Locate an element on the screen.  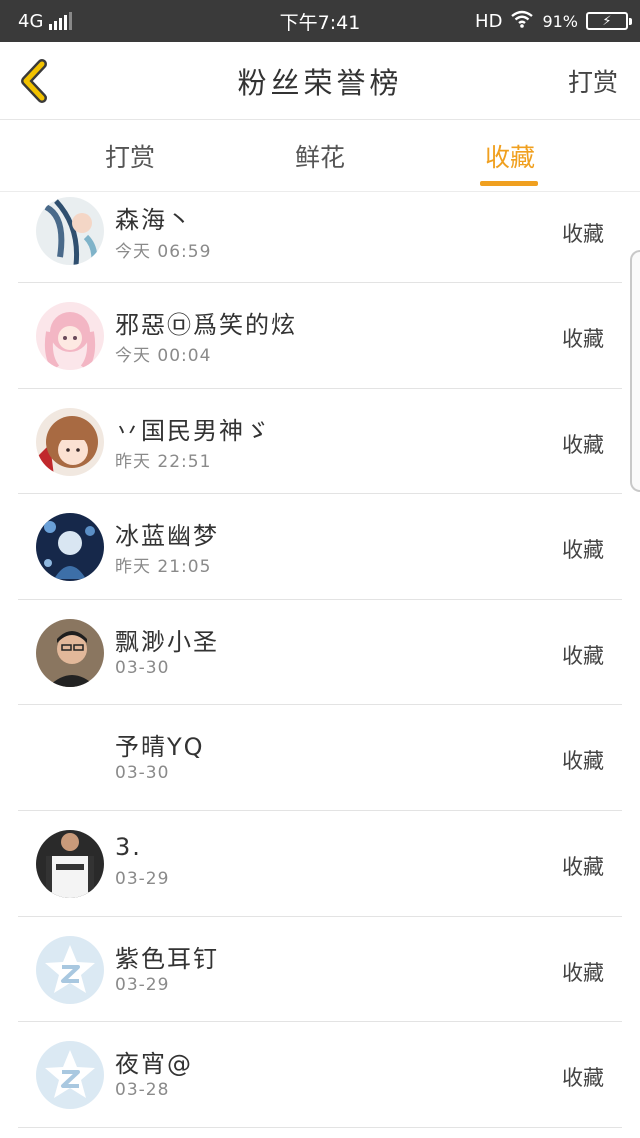
time-label: 今天 00:04 is located at coordinates (163, 356).